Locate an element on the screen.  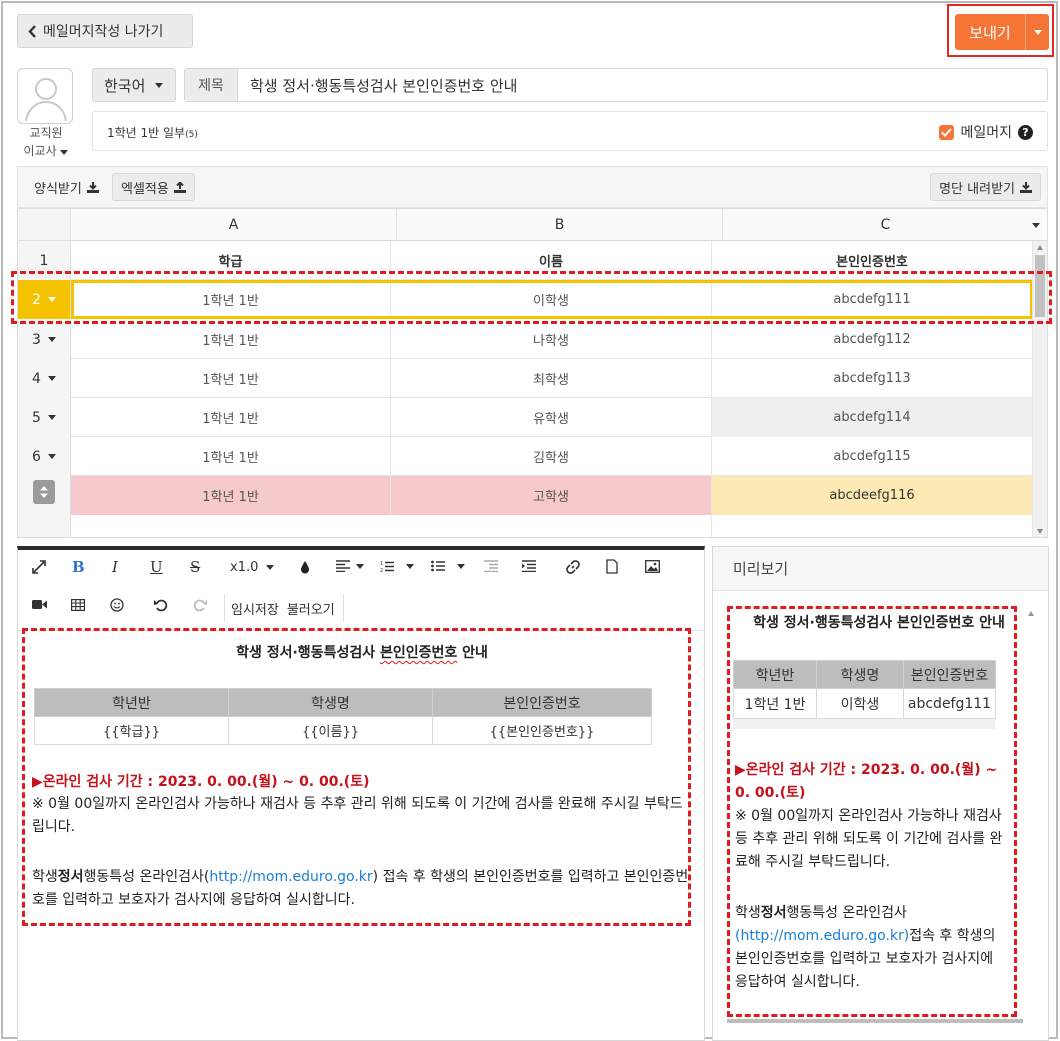
language-select: 한국어 is located at coordinates (134, 85).